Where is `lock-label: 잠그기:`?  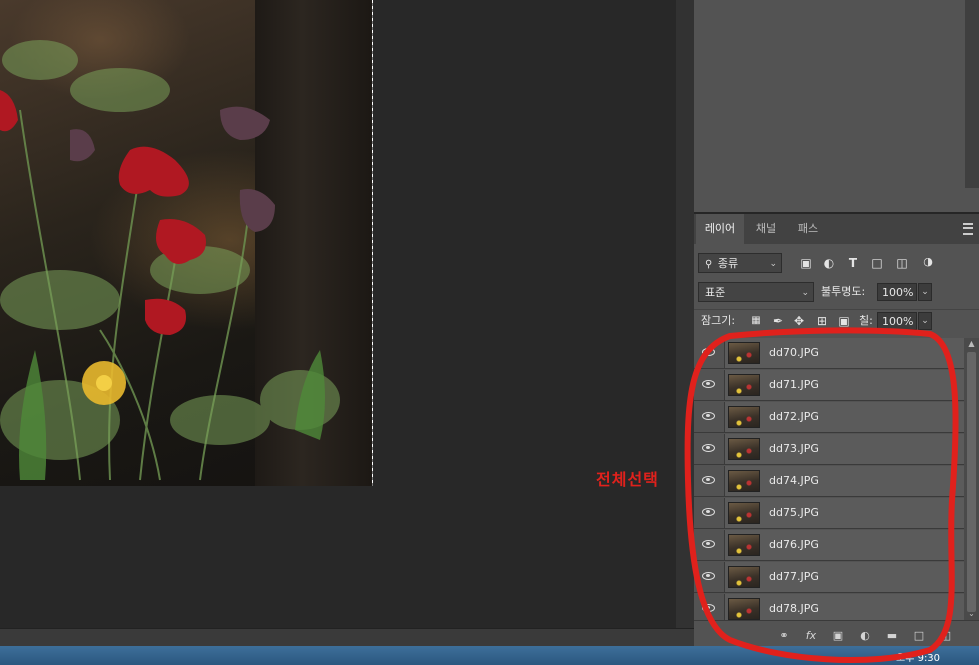 lock-label: 잠그기: is located at coordinates (718, 320).